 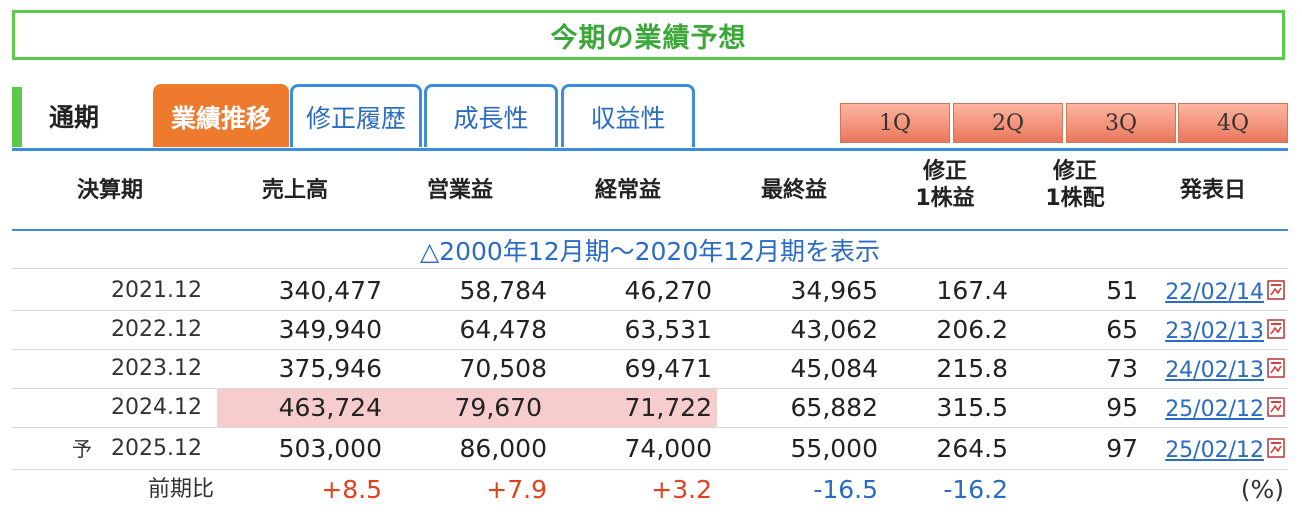 What do you see at coordinates (74, 117) in the screenshot?
I see `tab-static-label: 通期` at bounding box center [74, 117].